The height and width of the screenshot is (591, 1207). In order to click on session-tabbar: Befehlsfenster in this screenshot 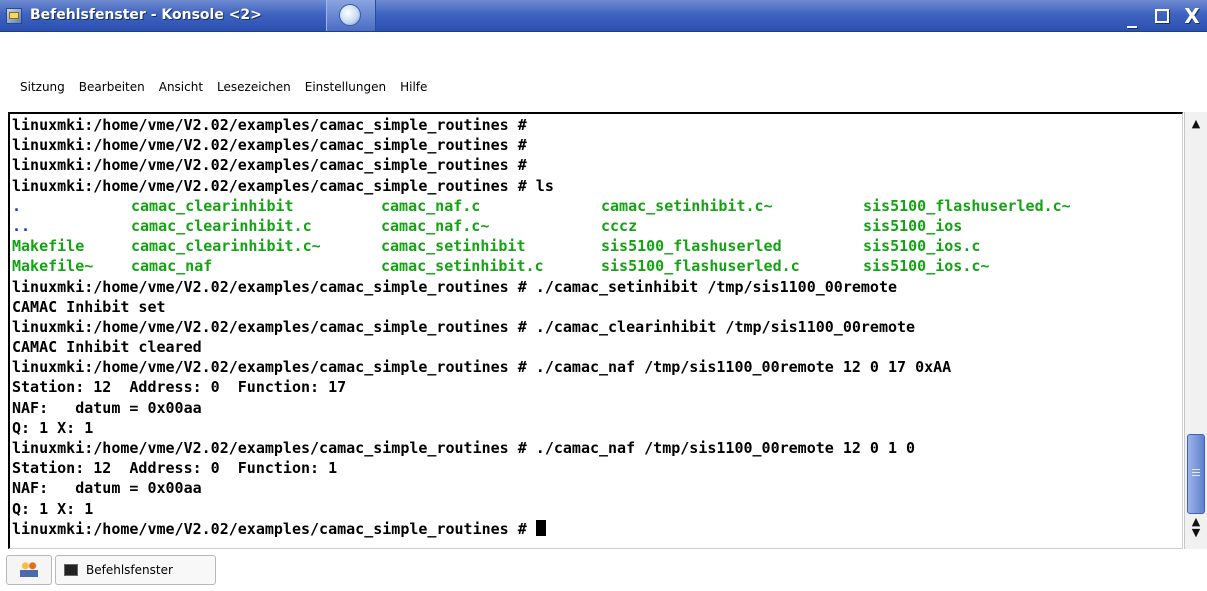, I will do `click(603, 572)`.